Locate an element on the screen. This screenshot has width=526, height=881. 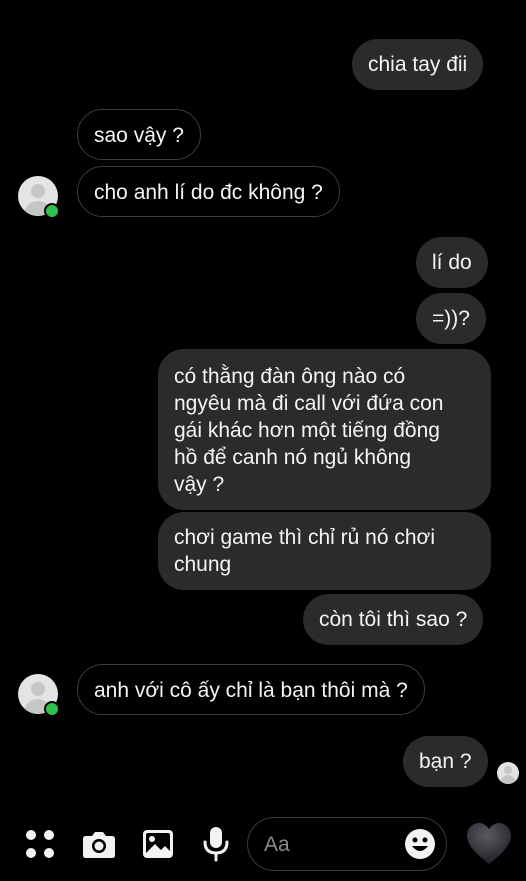
message-text: chia tay đii is located at coordinates (418, 64).